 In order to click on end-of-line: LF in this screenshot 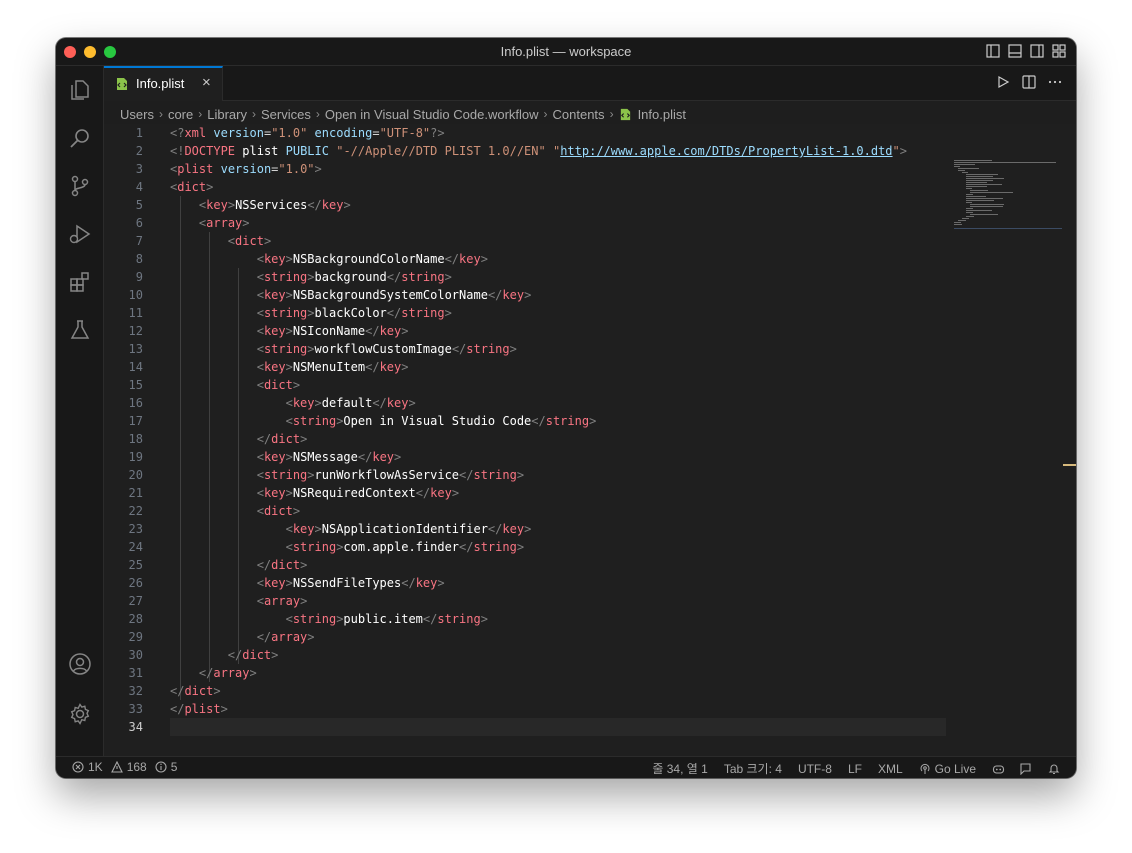, I will do `click(855, 769)`.